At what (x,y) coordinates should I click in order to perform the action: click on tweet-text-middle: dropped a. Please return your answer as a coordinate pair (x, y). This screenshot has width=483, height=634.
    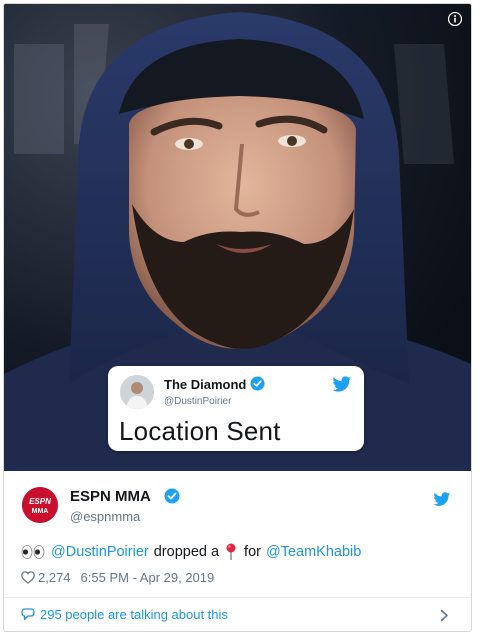
    Looking at the image, I should click on (186, 551).